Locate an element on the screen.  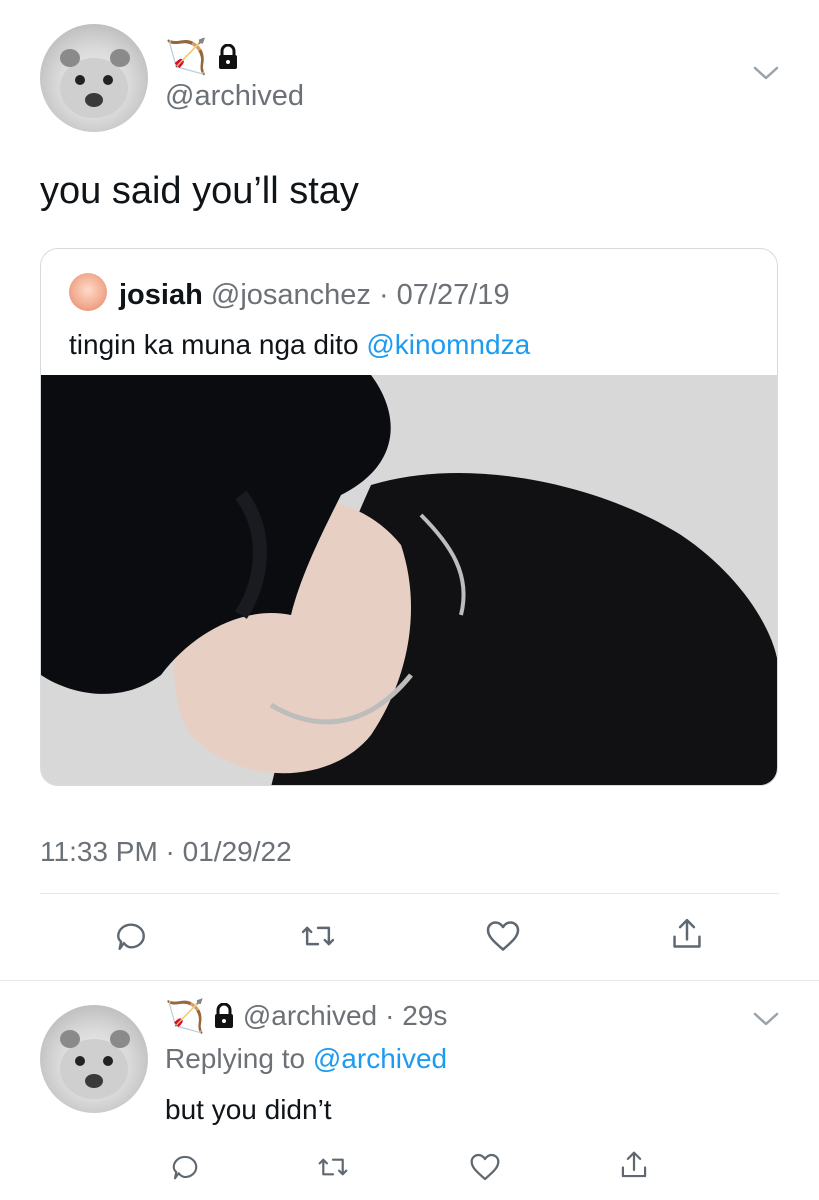
retweet-button is located at coordinates (318, 936).